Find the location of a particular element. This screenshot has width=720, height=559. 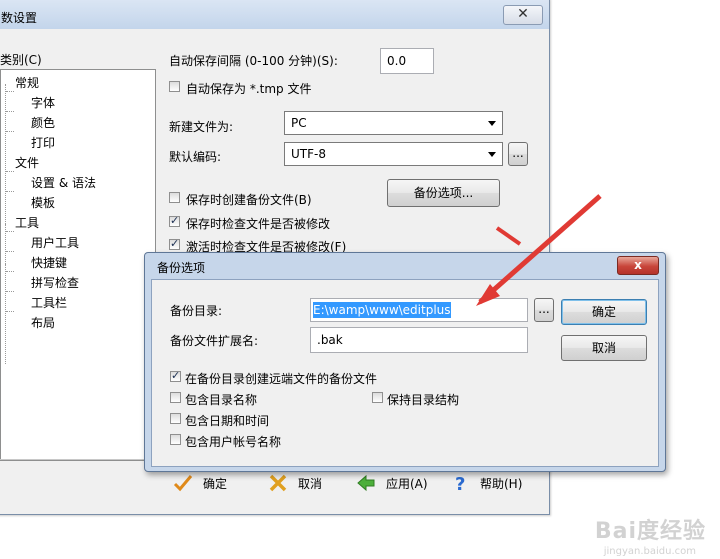

apply-label: 应用(A) is located at coordinates (407, 484).